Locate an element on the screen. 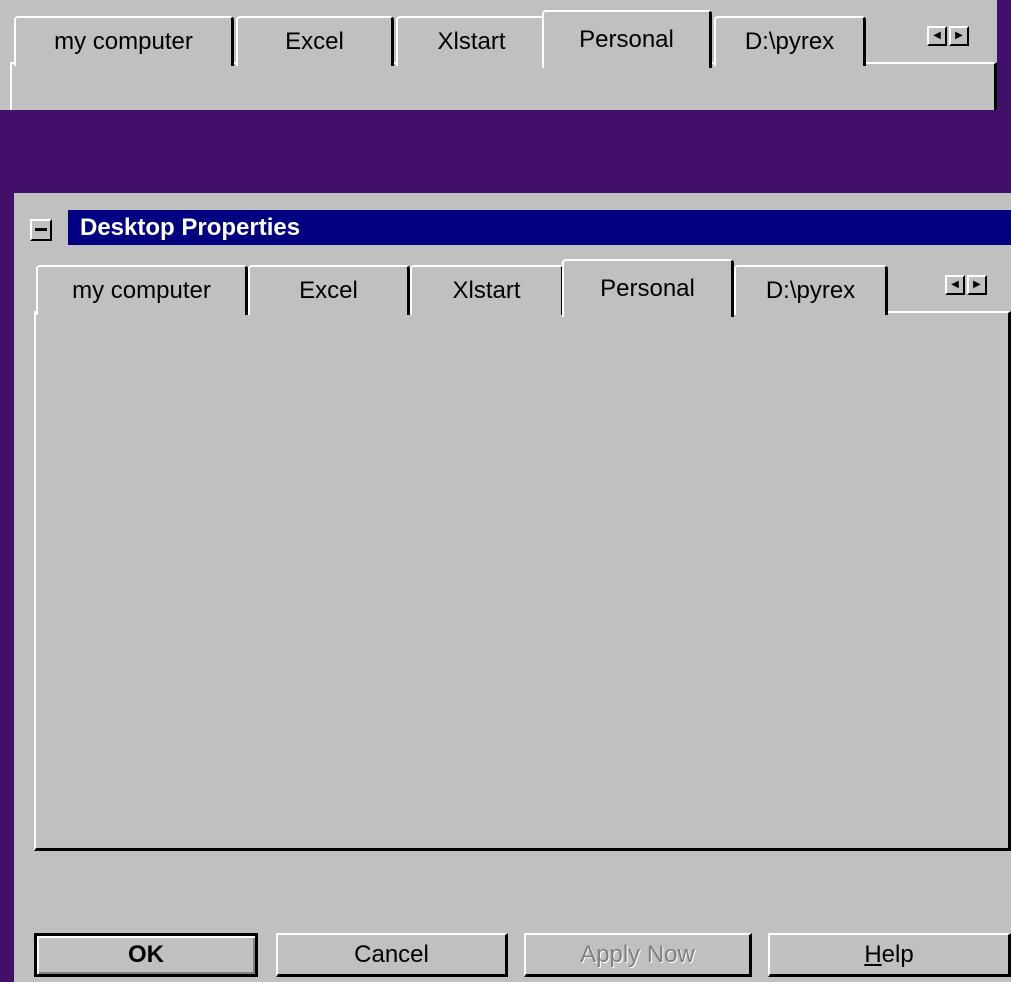 Image resolution: width=1011 pixels, height=982 pixels. system-menu-icon is located at coordinates (41, 230).